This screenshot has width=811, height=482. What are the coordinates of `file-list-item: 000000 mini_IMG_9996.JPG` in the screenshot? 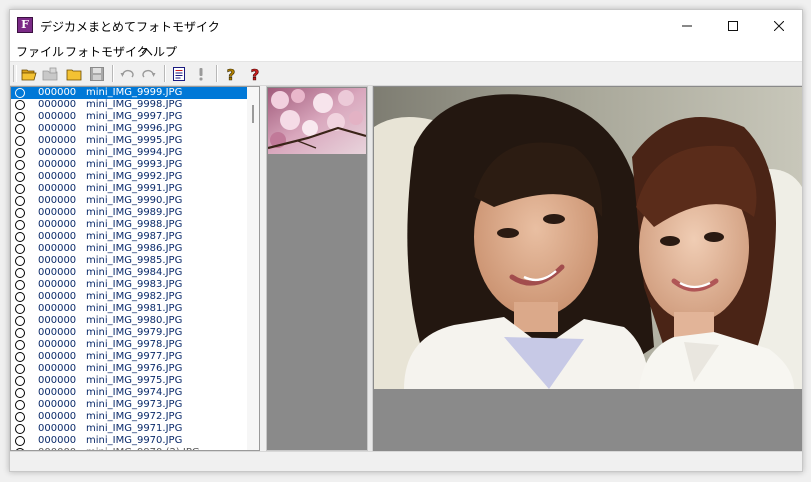 It's located at (135, 129).